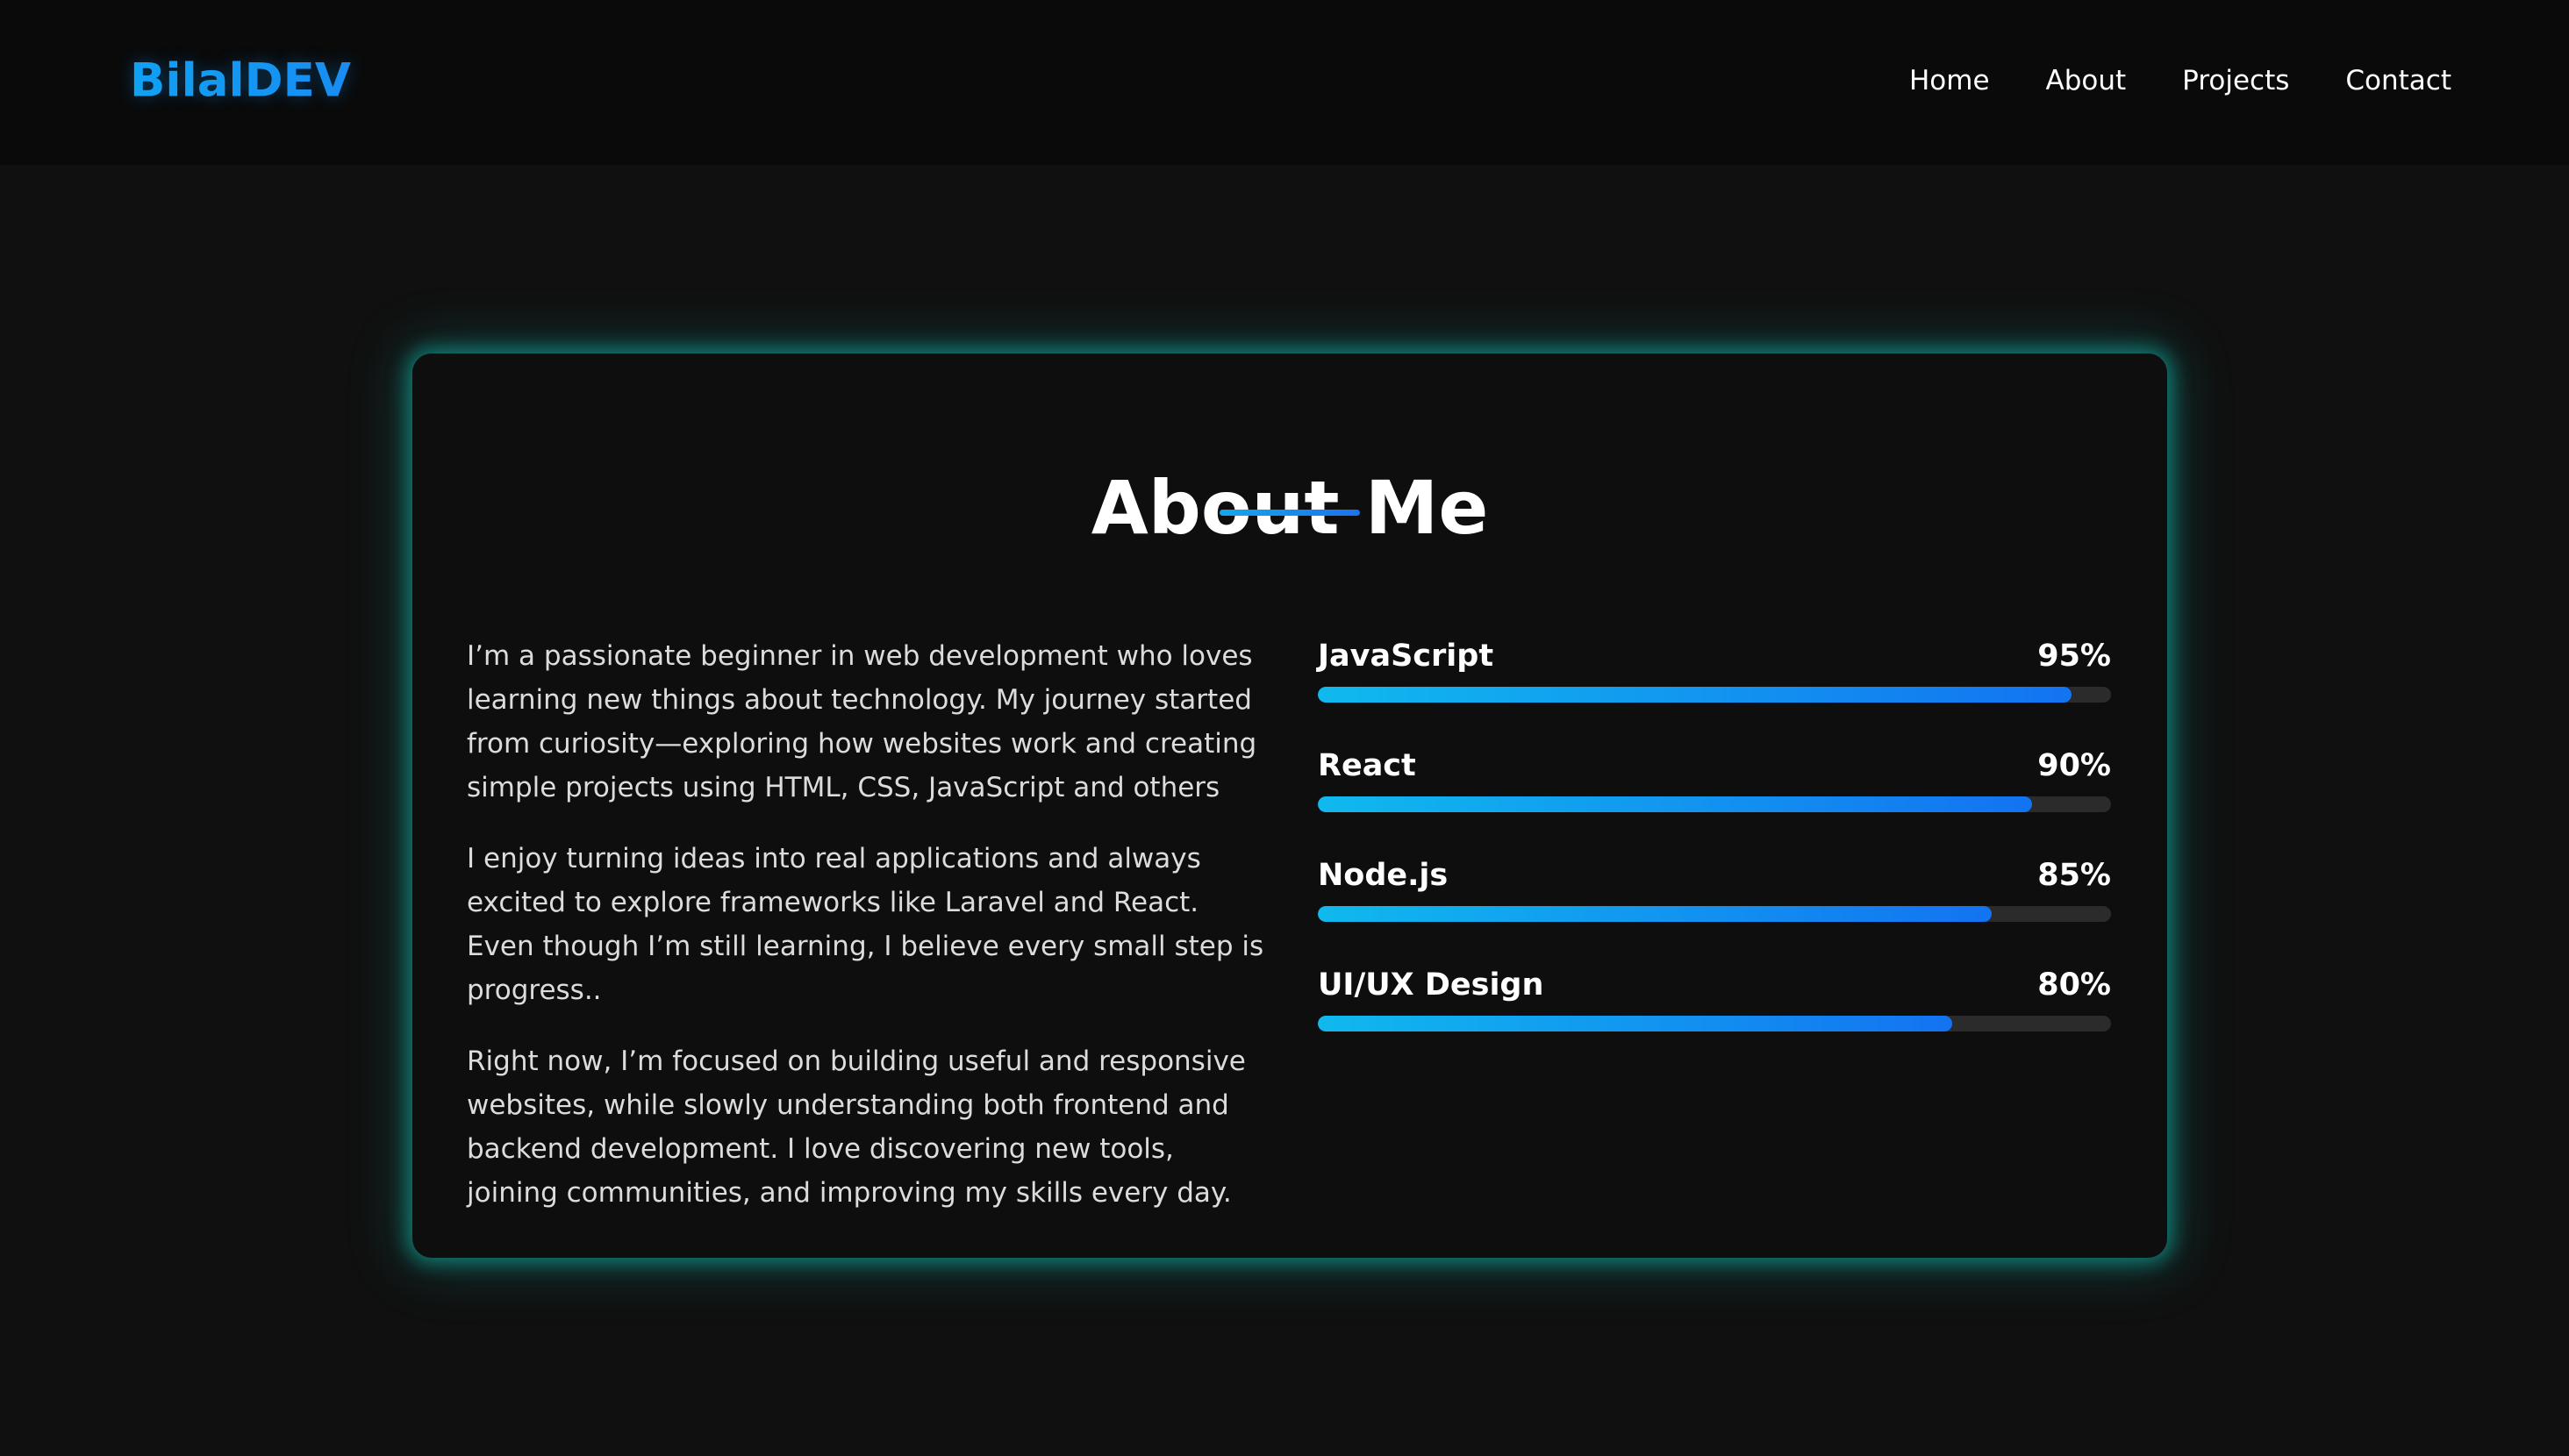  I want to click on nav-link-projects: Projects, so click(2235, 80).